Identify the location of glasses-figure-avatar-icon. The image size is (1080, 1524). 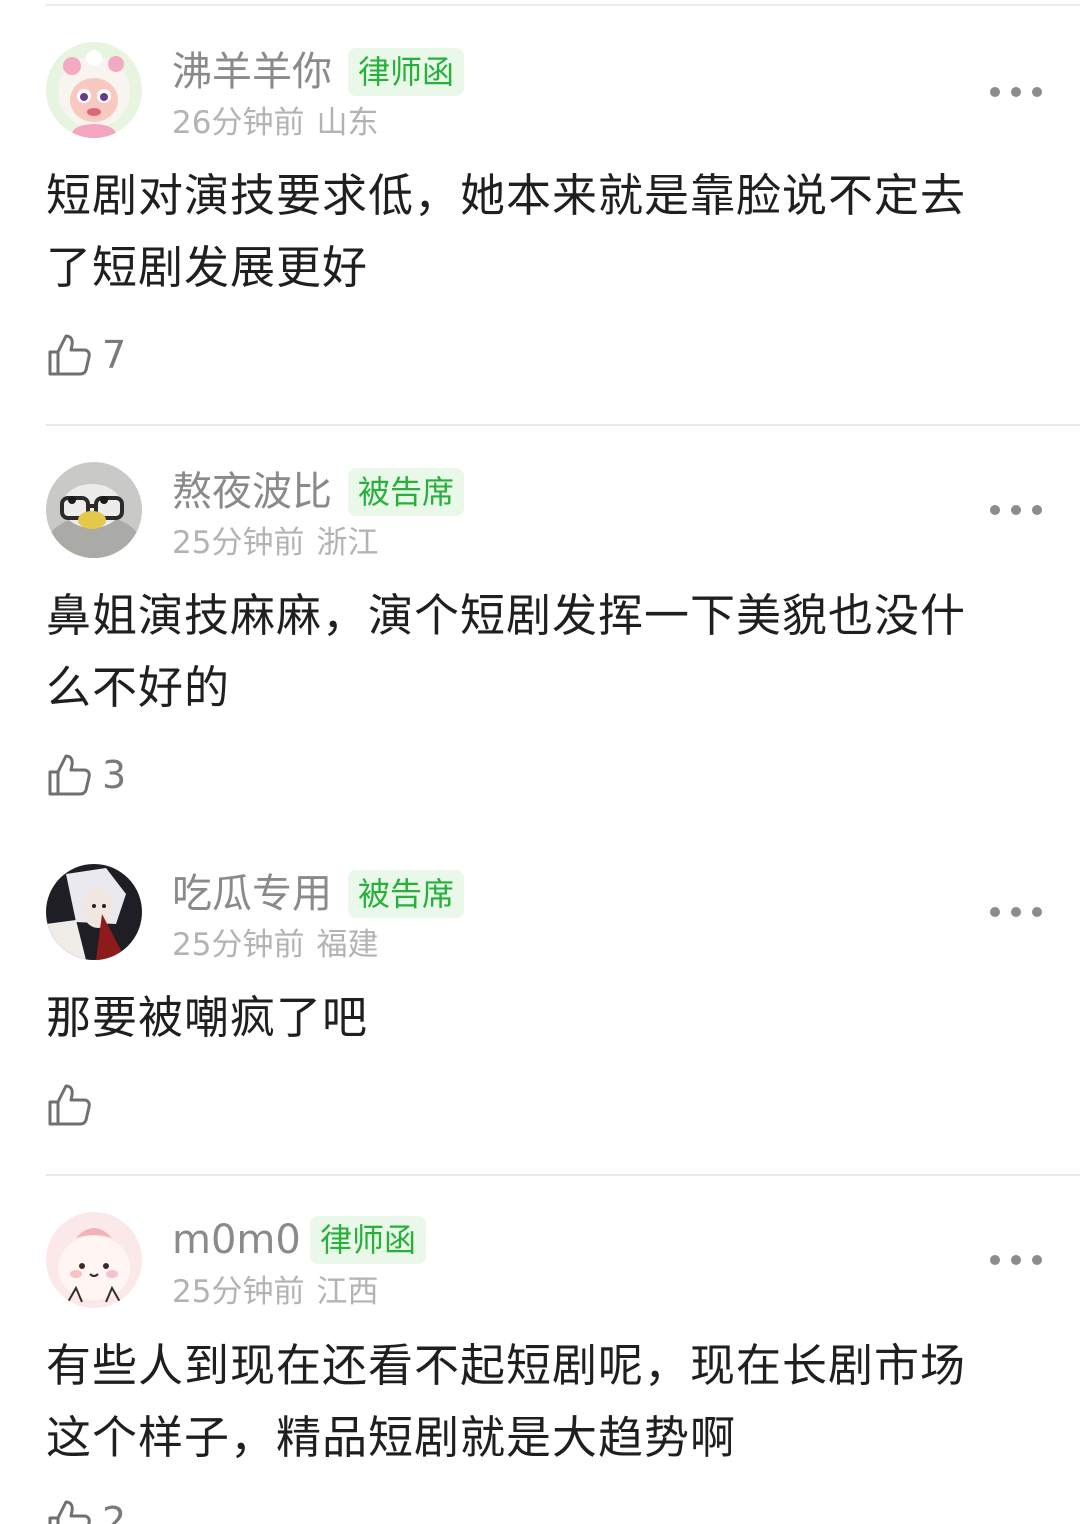
(94, 510).